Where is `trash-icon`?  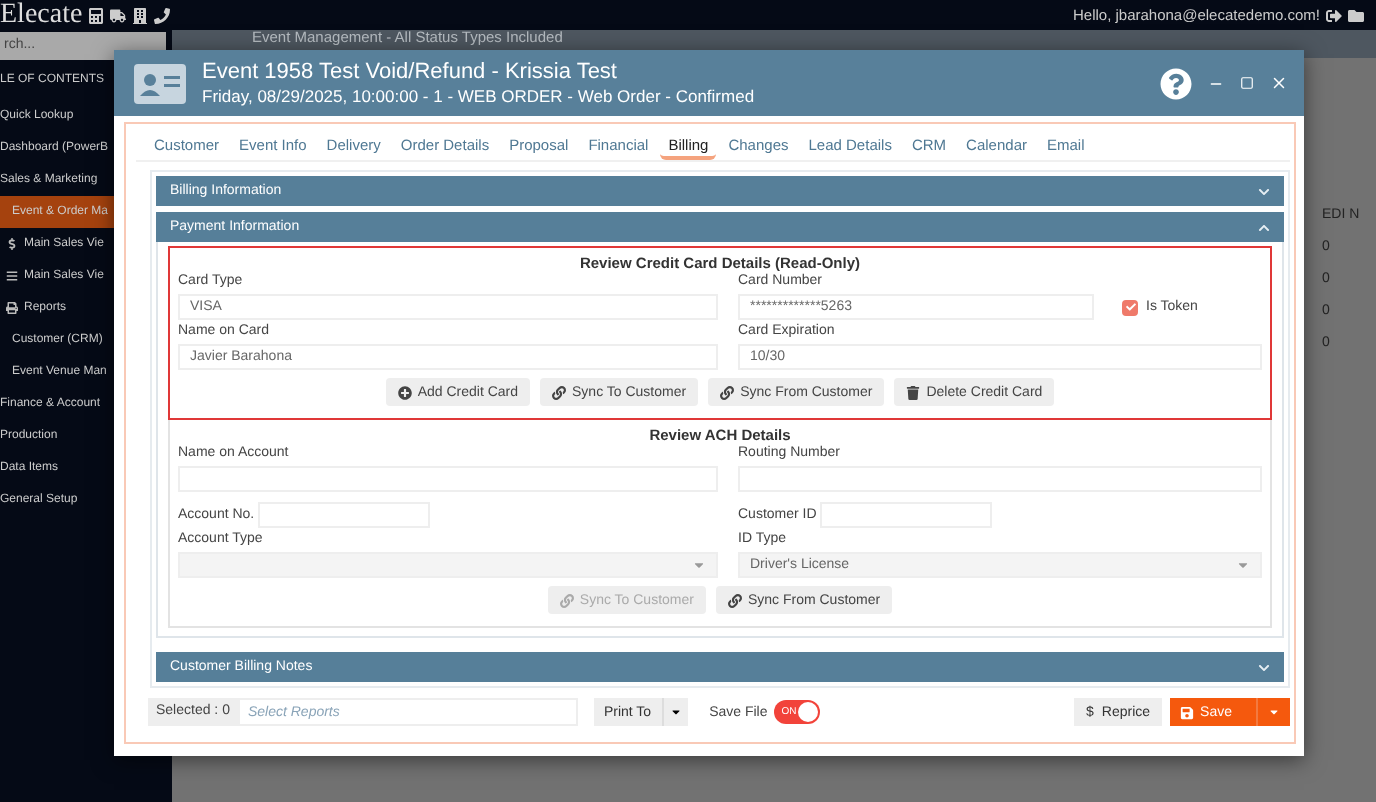
trash-icon is located at coordinates (913, 392).